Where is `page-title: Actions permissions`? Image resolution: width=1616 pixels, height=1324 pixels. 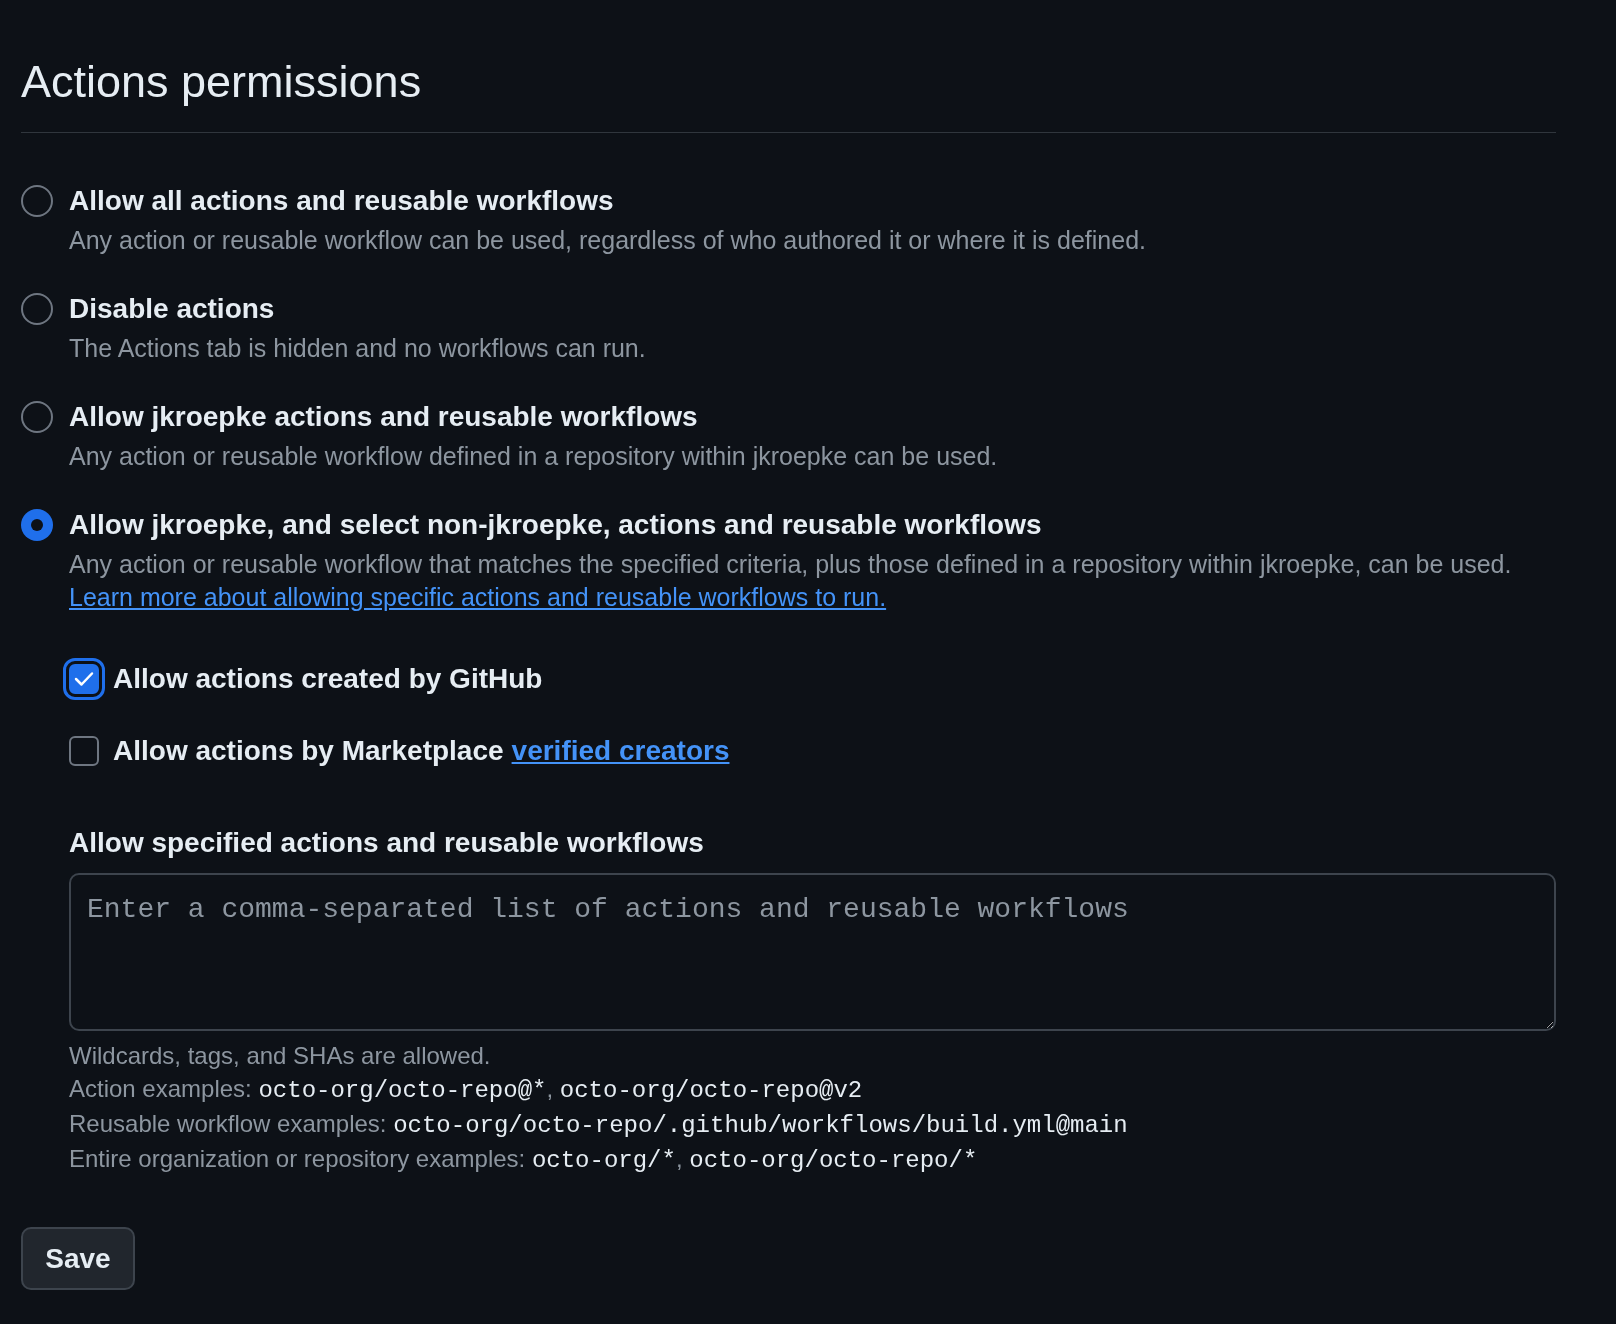 page-title: Actions permissions is located at coordinates (221, 82).